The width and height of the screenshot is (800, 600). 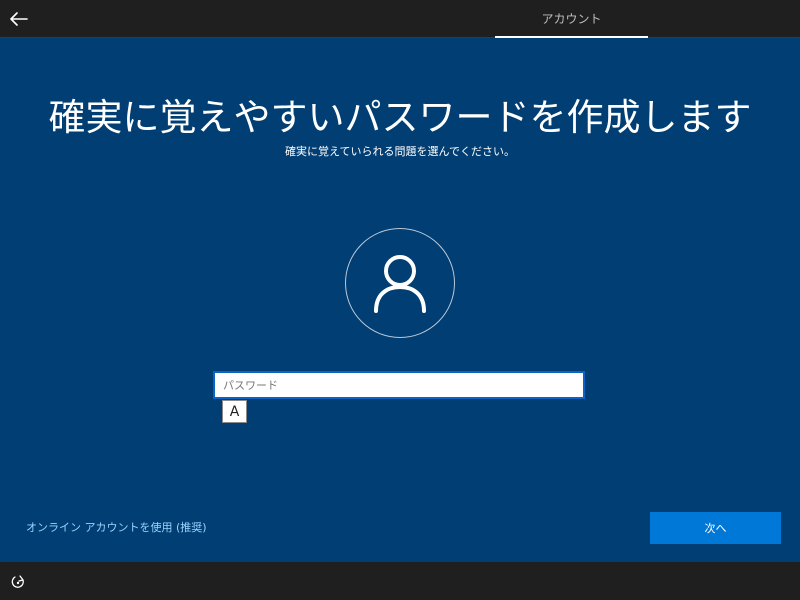 I want to click on top-bar: アカウント, so click(x=400, y=19).